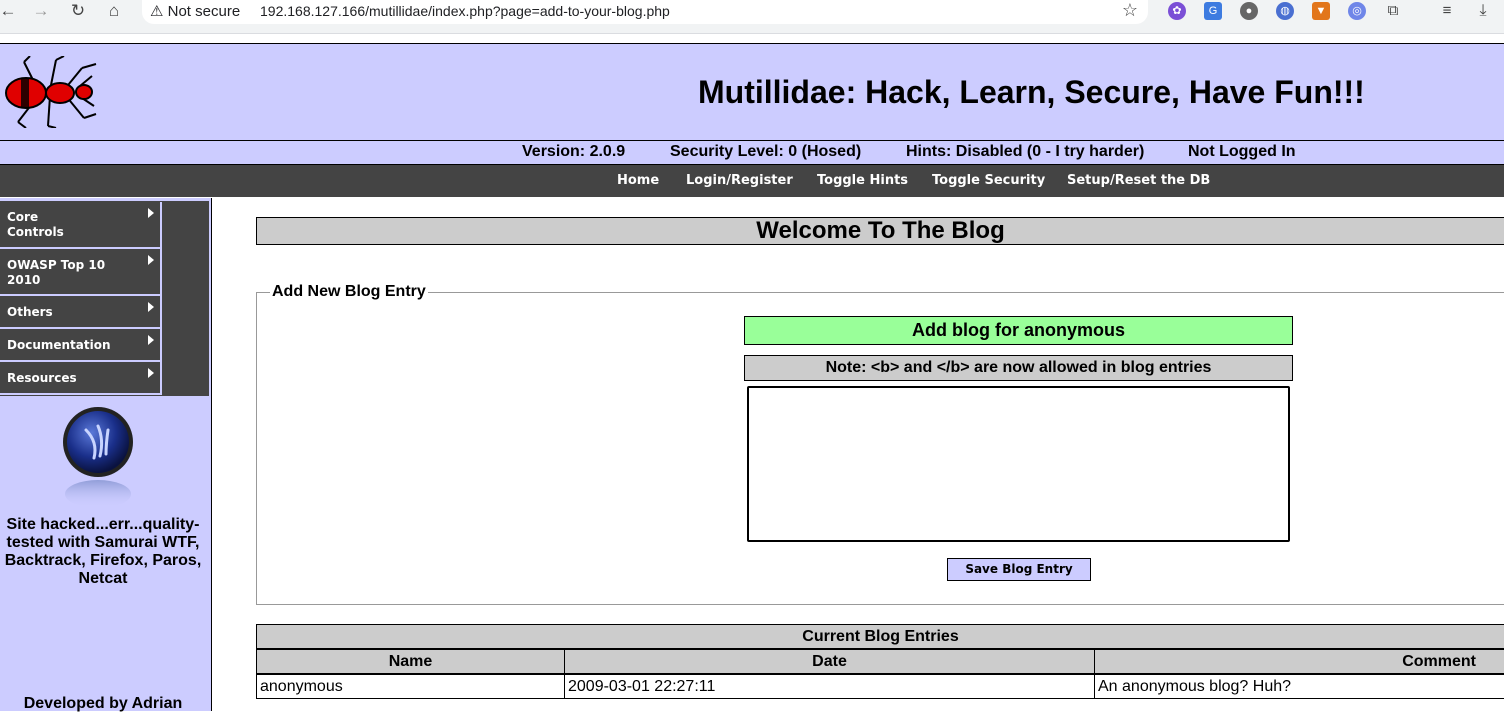 The image size is (1504, 713). What do you see at coordinates (349, 292) in the screenshot?
I see `add-blog-legend: Add New Blog Entry` at bounding box center [349, 292].